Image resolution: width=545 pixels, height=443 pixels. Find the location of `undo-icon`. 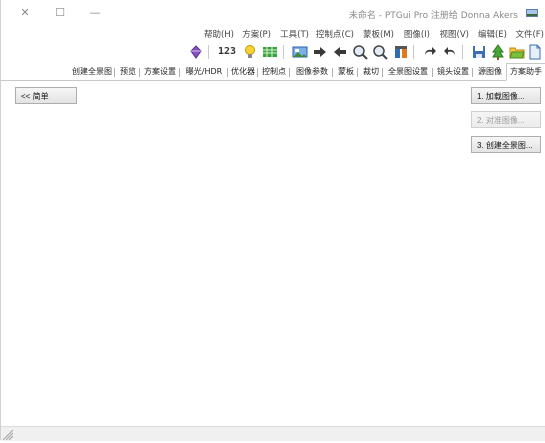

undo-icon is located at coordinates (450, 52).